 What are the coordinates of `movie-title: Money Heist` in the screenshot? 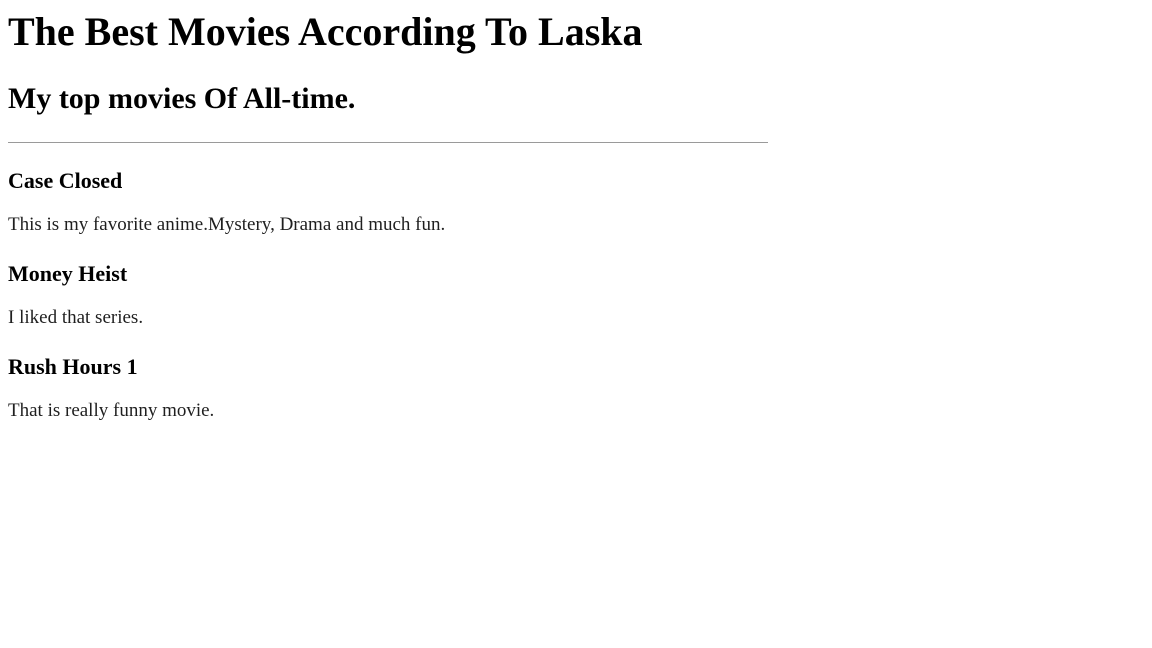 It's located at (68, 273).